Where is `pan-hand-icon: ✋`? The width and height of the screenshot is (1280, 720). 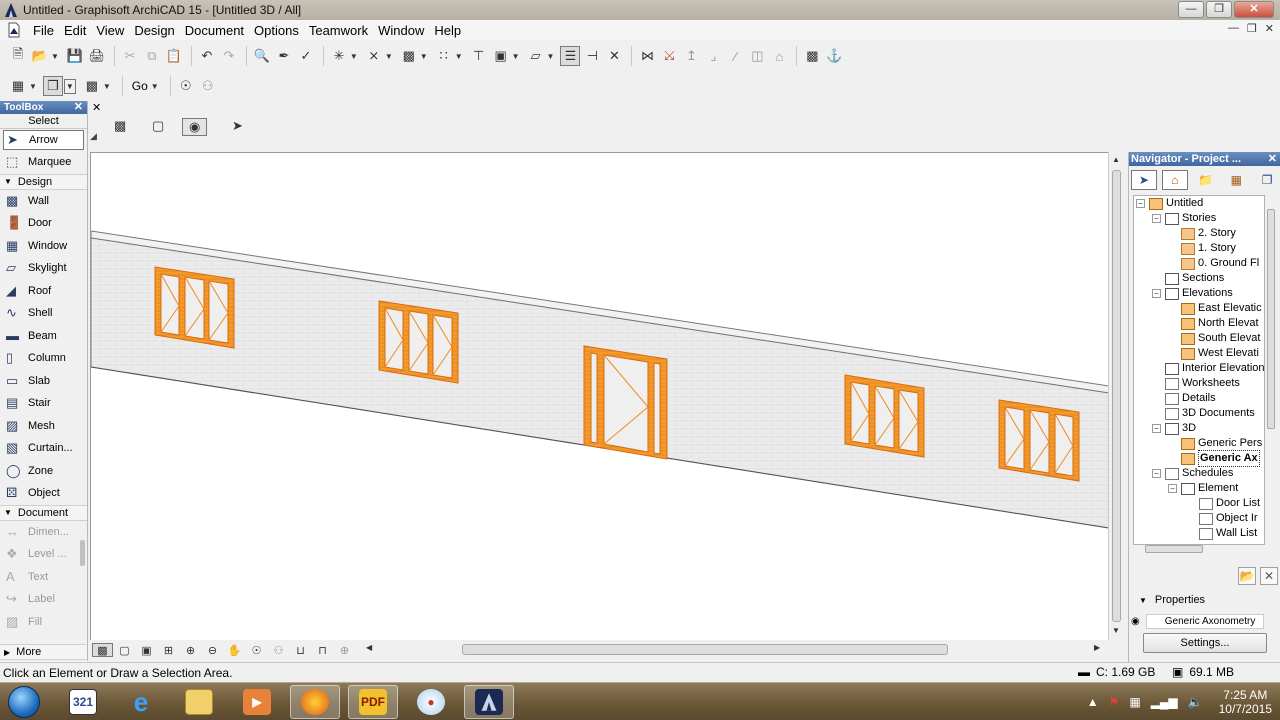
pan-hand-icon: ✋ is located at coordinates (234, 650).